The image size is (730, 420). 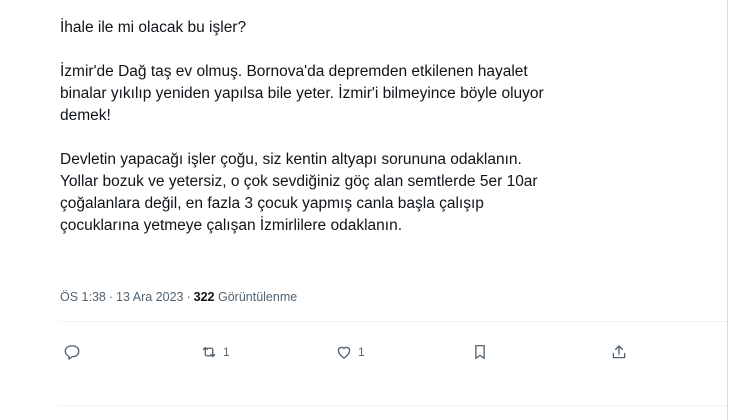 I want to click on retweet-icon, so click(x=209, y=352).